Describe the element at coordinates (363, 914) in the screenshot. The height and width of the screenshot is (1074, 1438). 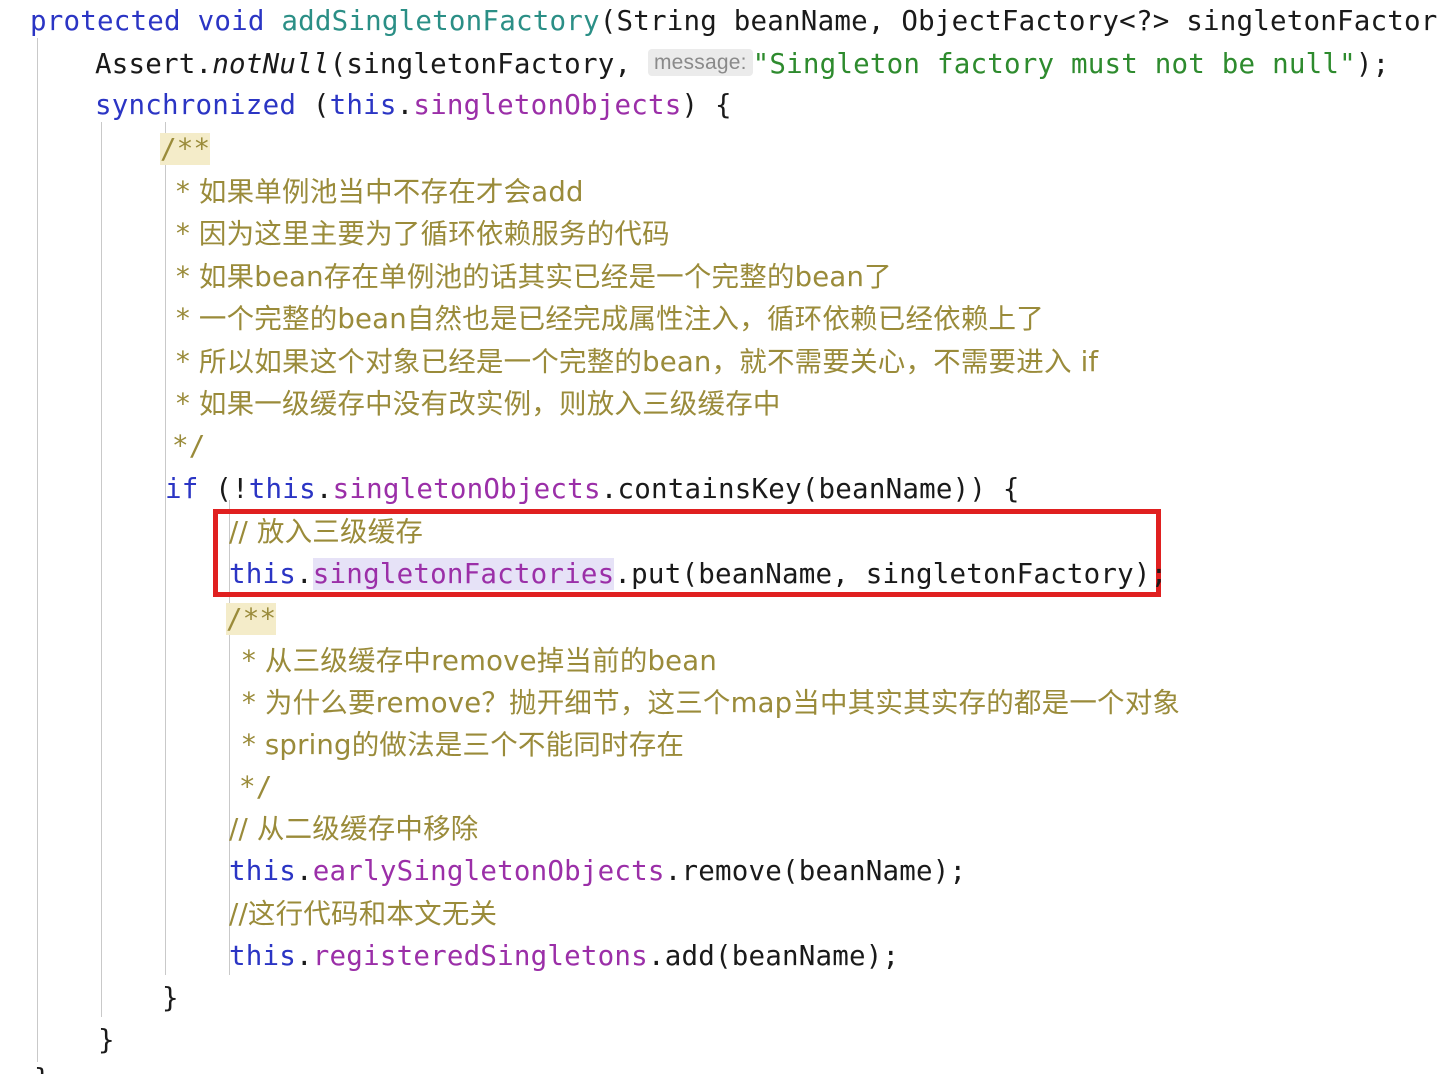
I see `code-line-22: //这行代码和本文无关` at that location.